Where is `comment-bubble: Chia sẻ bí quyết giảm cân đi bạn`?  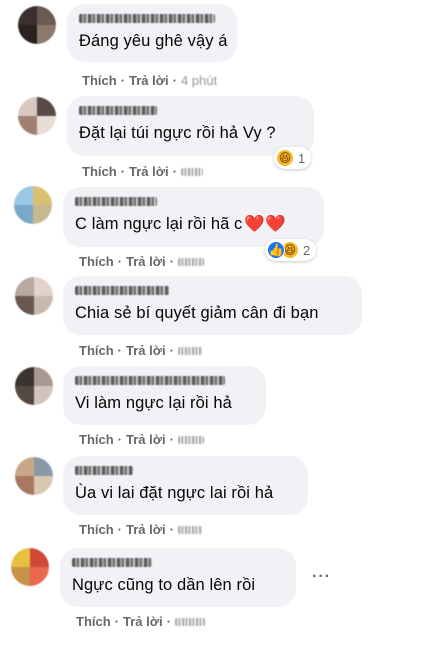 comment-bubble: Chia sẻ bí quyết giảm cân đi bạn is located at coordinates (212, 305).